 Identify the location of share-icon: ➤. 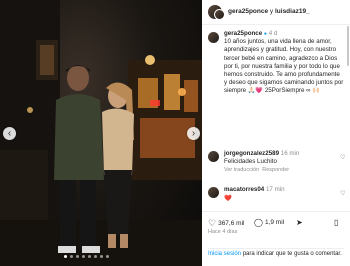
(299, 222).